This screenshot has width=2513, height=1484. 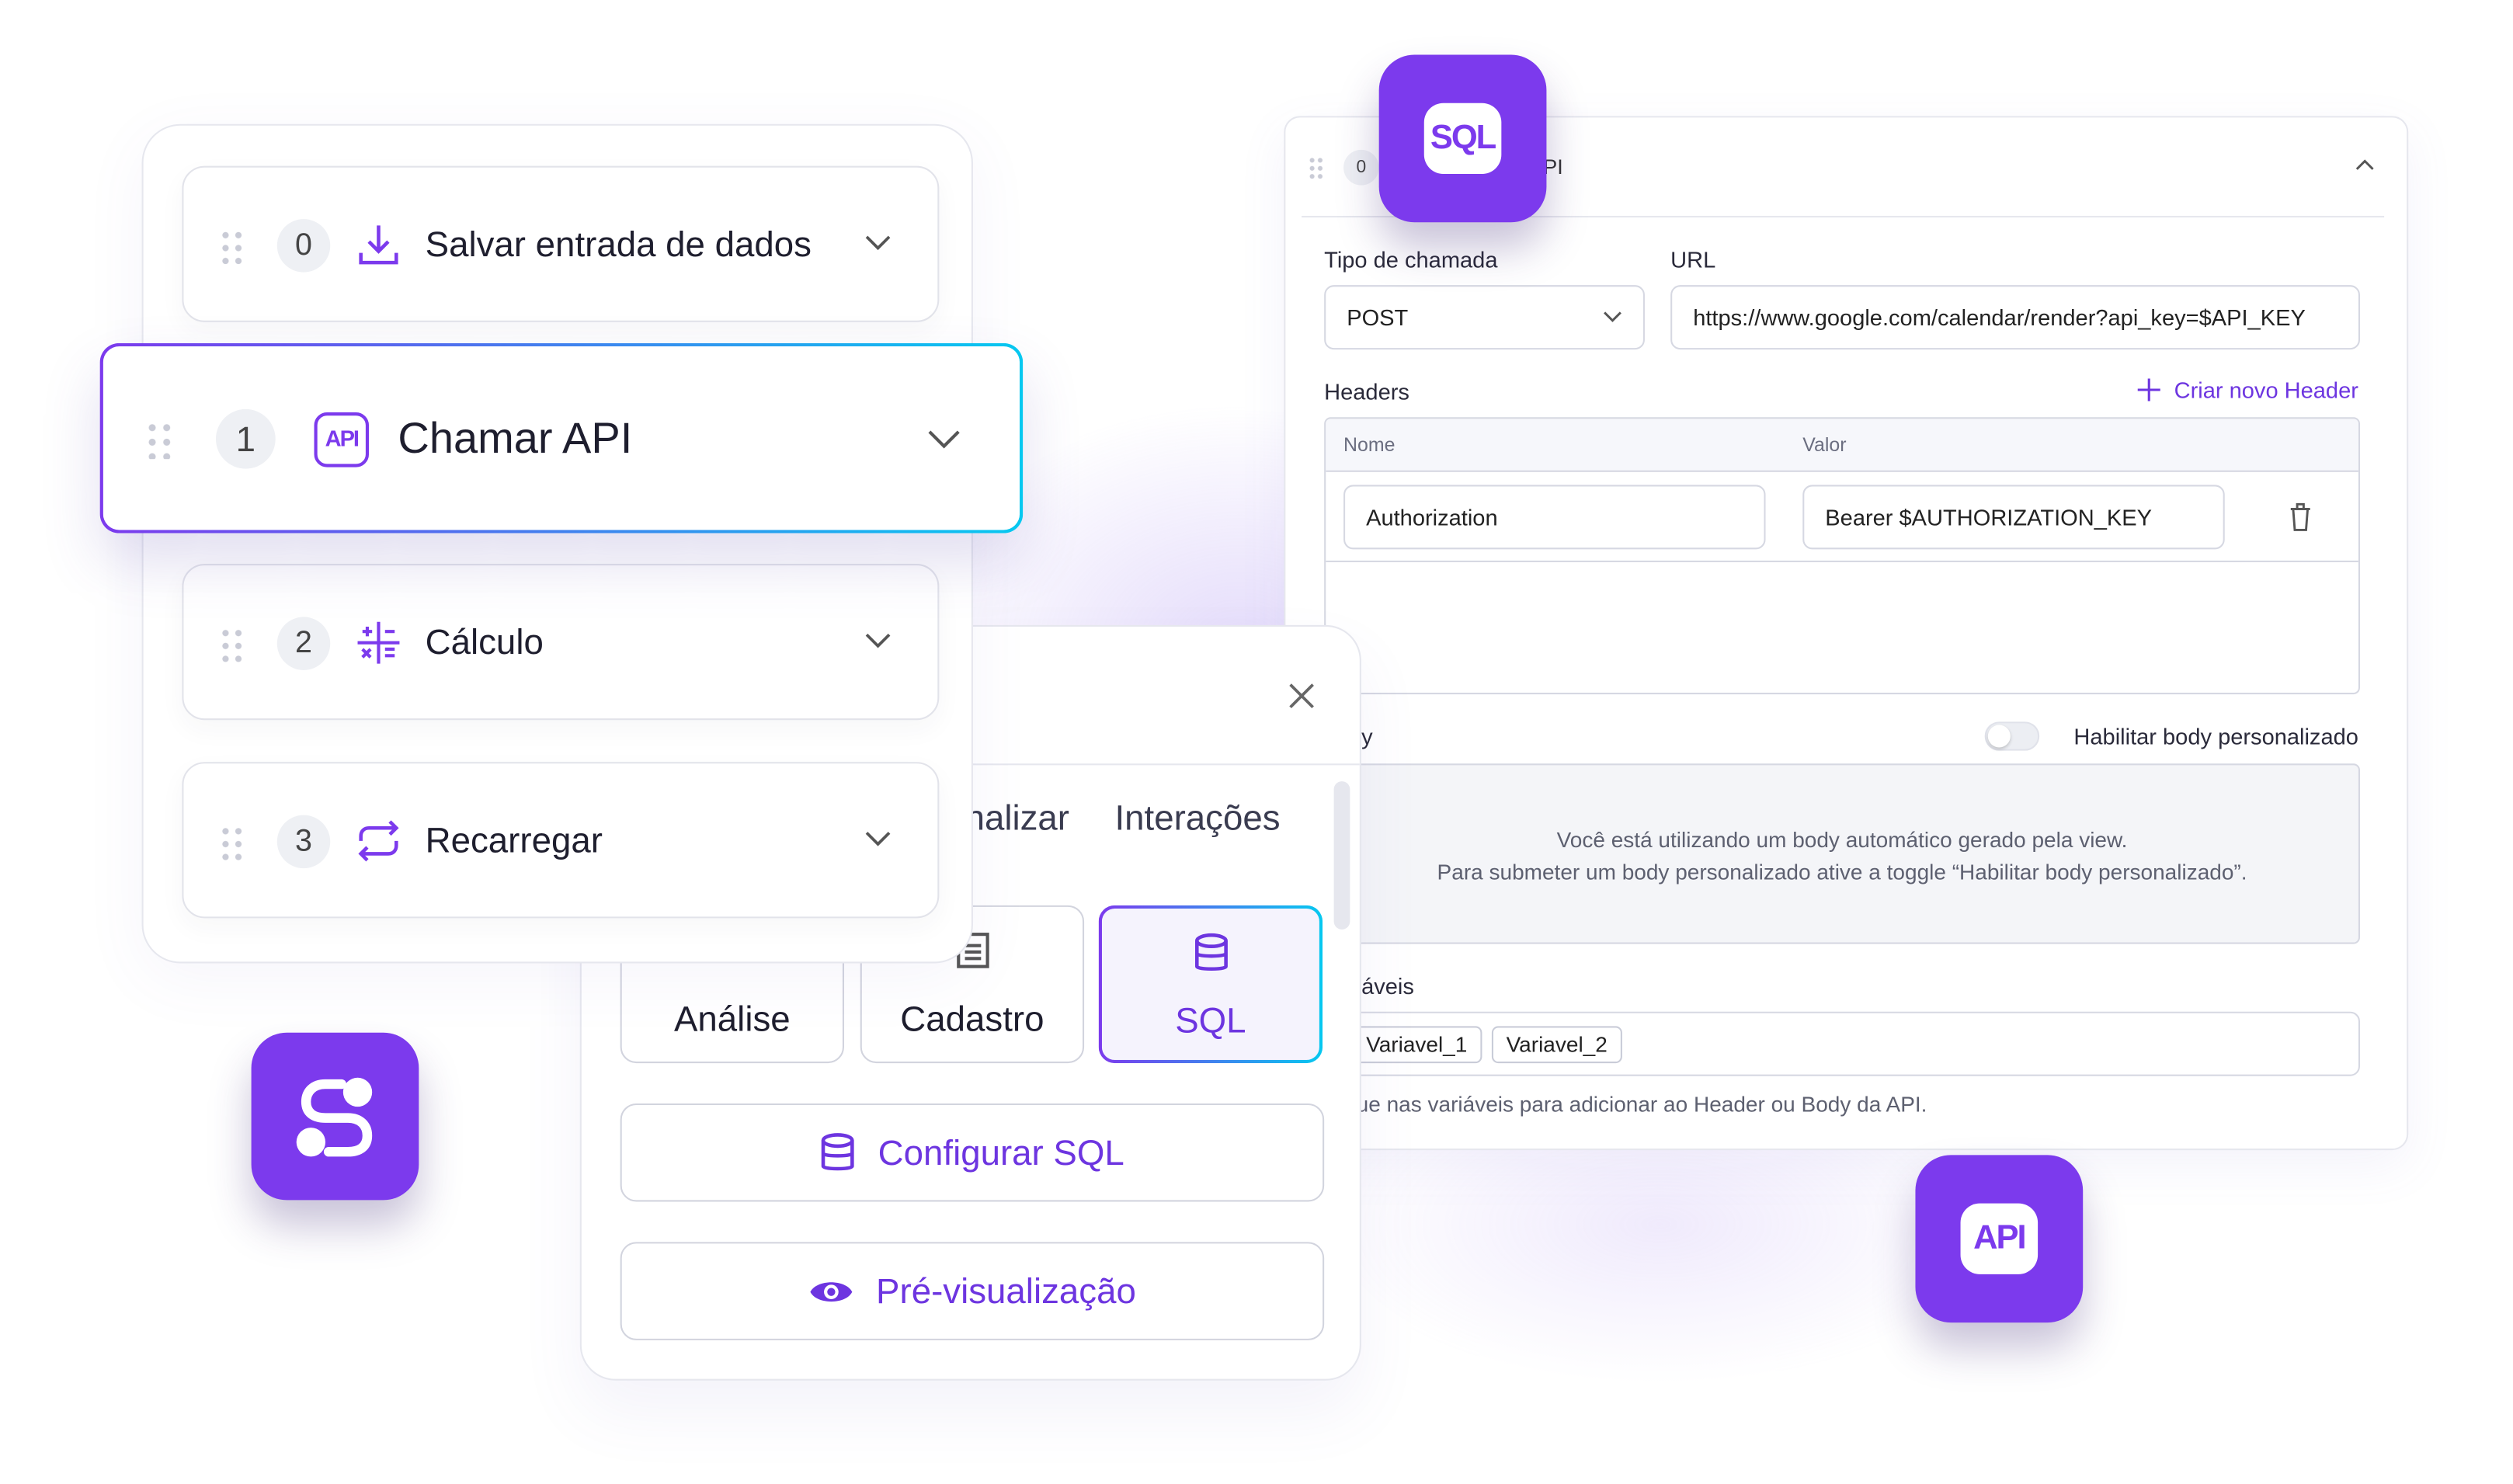 I want to click on chevron-up-icon, so click(x=2365, y=166).